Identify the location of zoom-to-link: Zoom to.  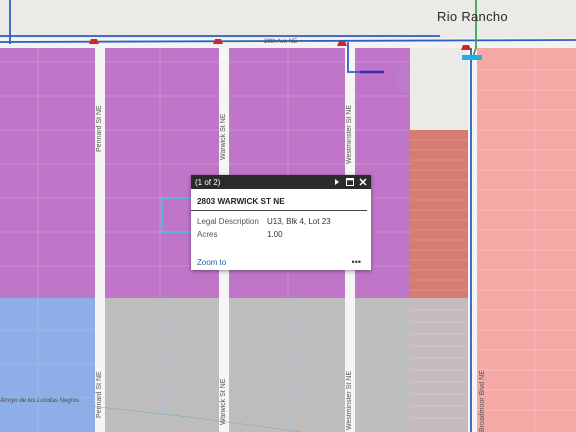
(211, 262).